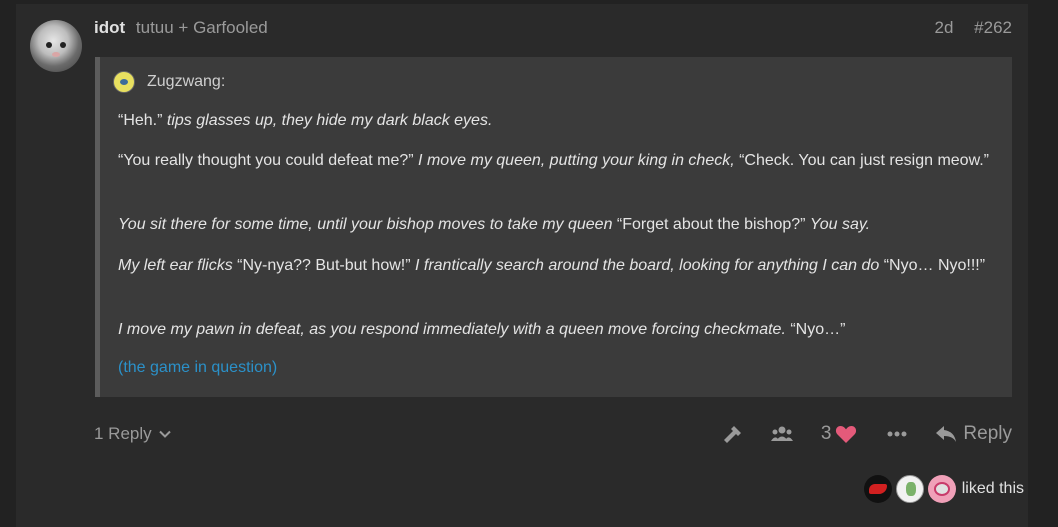 This screenshot has width=1058, height=527. I want to click on user-avatar, so click(56, 46).